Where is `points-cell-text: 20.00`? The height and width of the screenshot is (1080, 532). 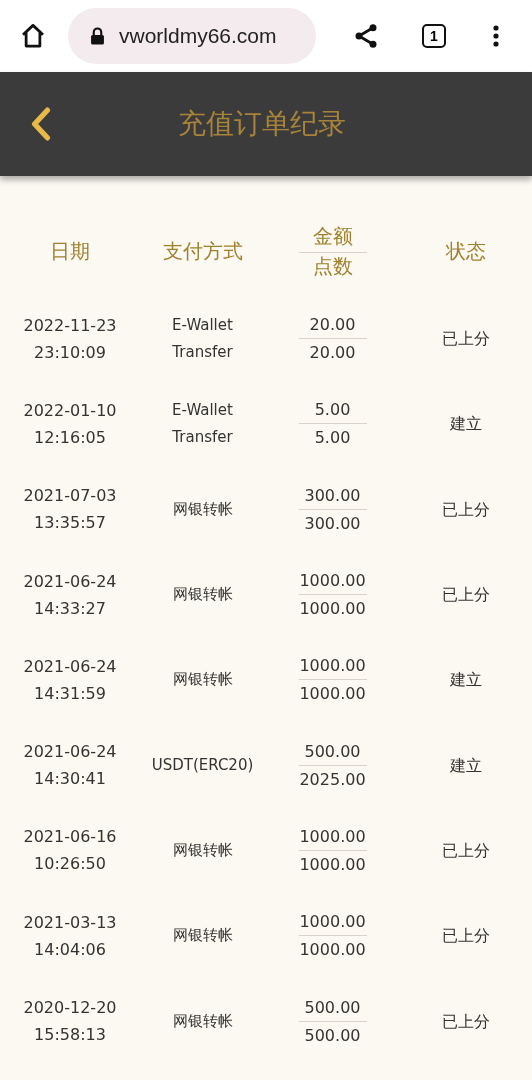
points-cell-text: 20.00 is located at coordinates (332, 353).